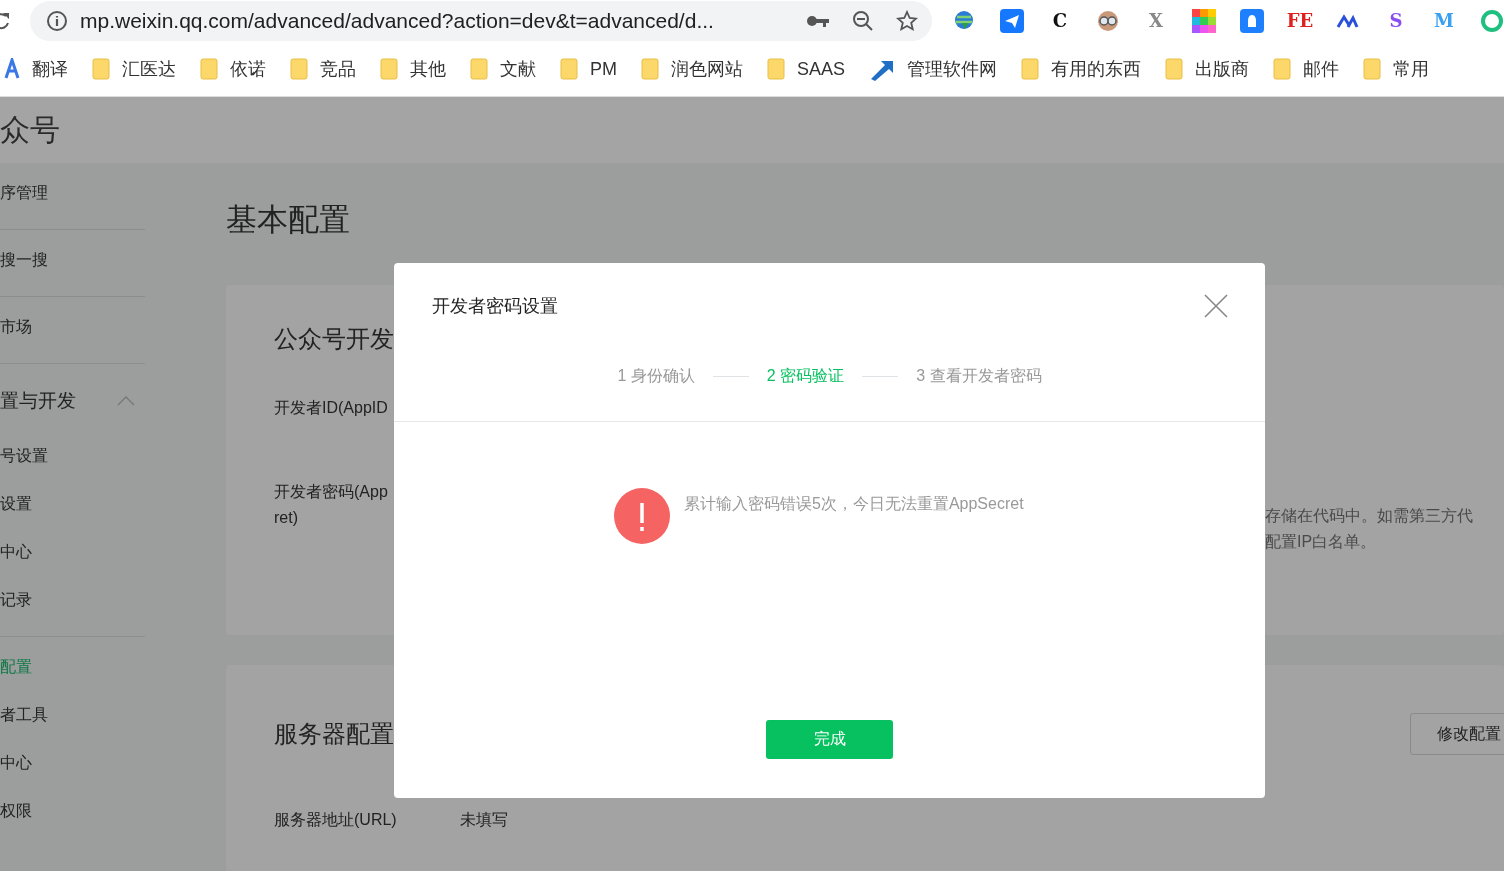  Describe the element at coordinates (72, 327) in the screenshot. I see `sidebar-item: 市场` at that location.